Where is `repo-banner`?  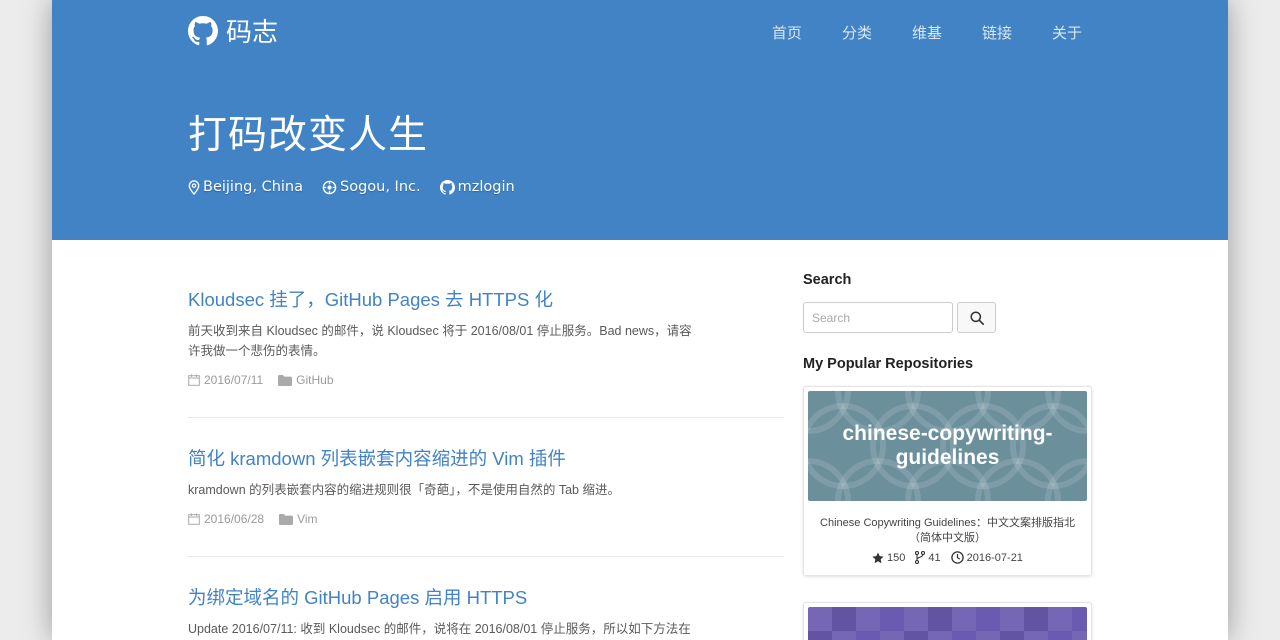 repo-banner is located at coordinates (947, 623).